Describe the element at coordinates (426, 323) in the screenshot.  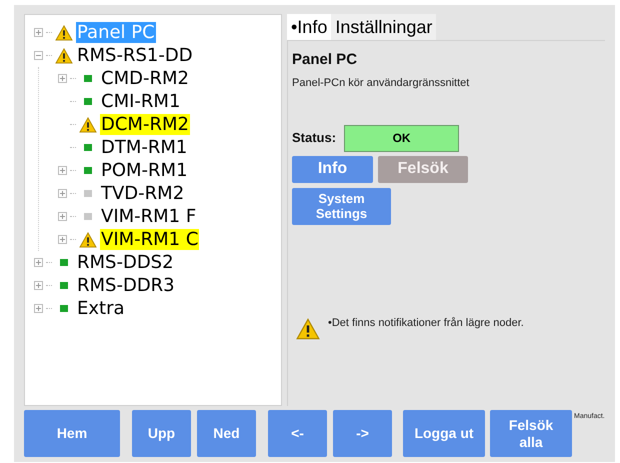
I see `notification-text: •Det finns notifikationer från lägre noder.` at that location.